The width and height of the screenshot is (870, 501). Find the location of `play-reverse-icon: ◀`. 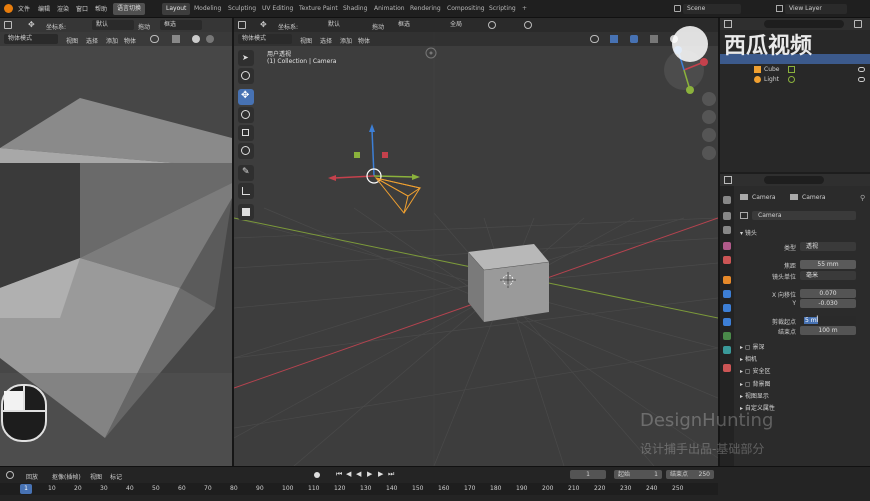

play-reverse-icon: ◀ is located at coordinates (358, 474).